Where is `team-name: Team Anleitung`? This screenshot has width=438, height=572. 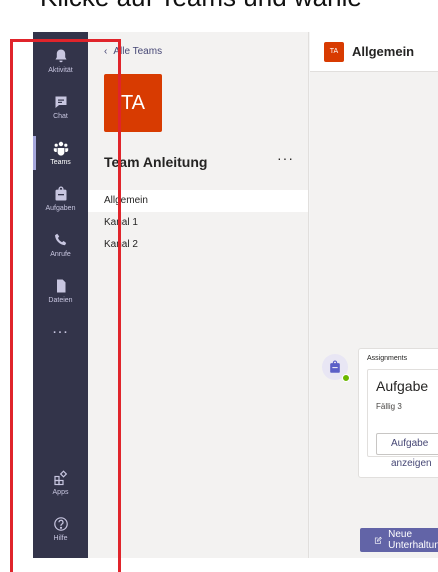 team-name: Team Anleitung is located at coordinates (156, 162).